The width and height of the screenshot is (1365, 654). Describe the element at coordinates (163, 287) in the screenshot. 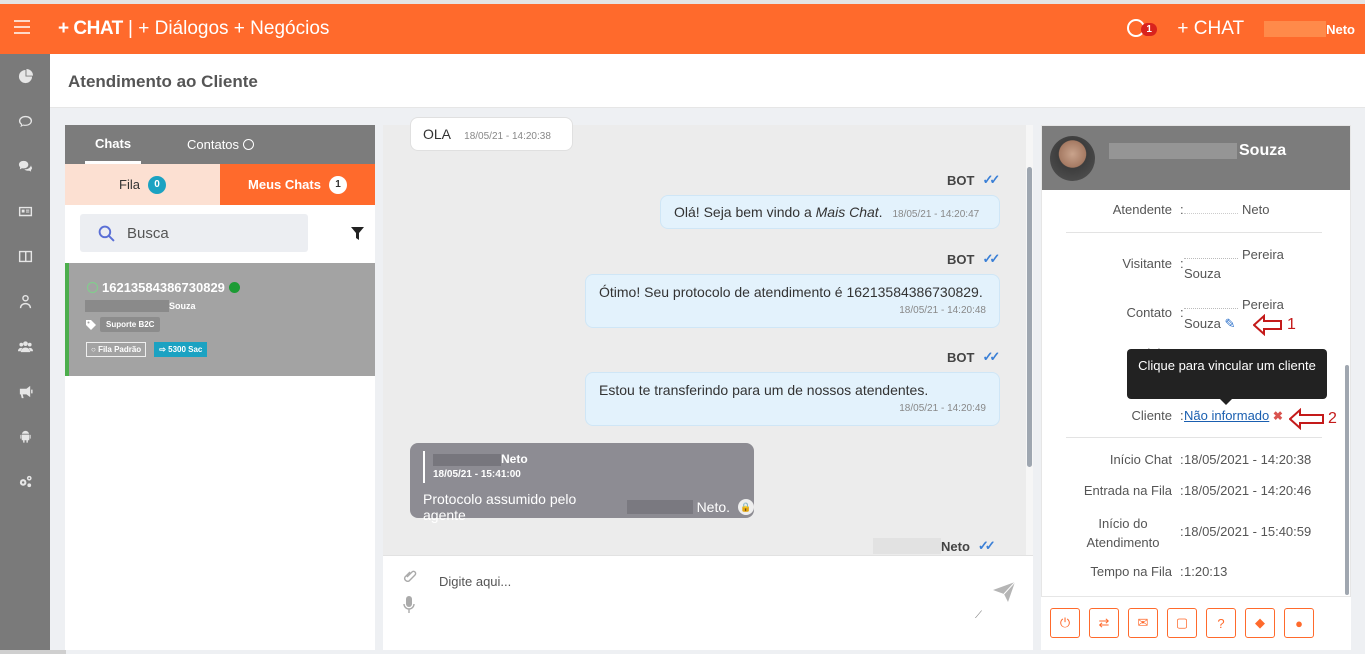

I see `chat-item-number: 16213584386730829` at that location.